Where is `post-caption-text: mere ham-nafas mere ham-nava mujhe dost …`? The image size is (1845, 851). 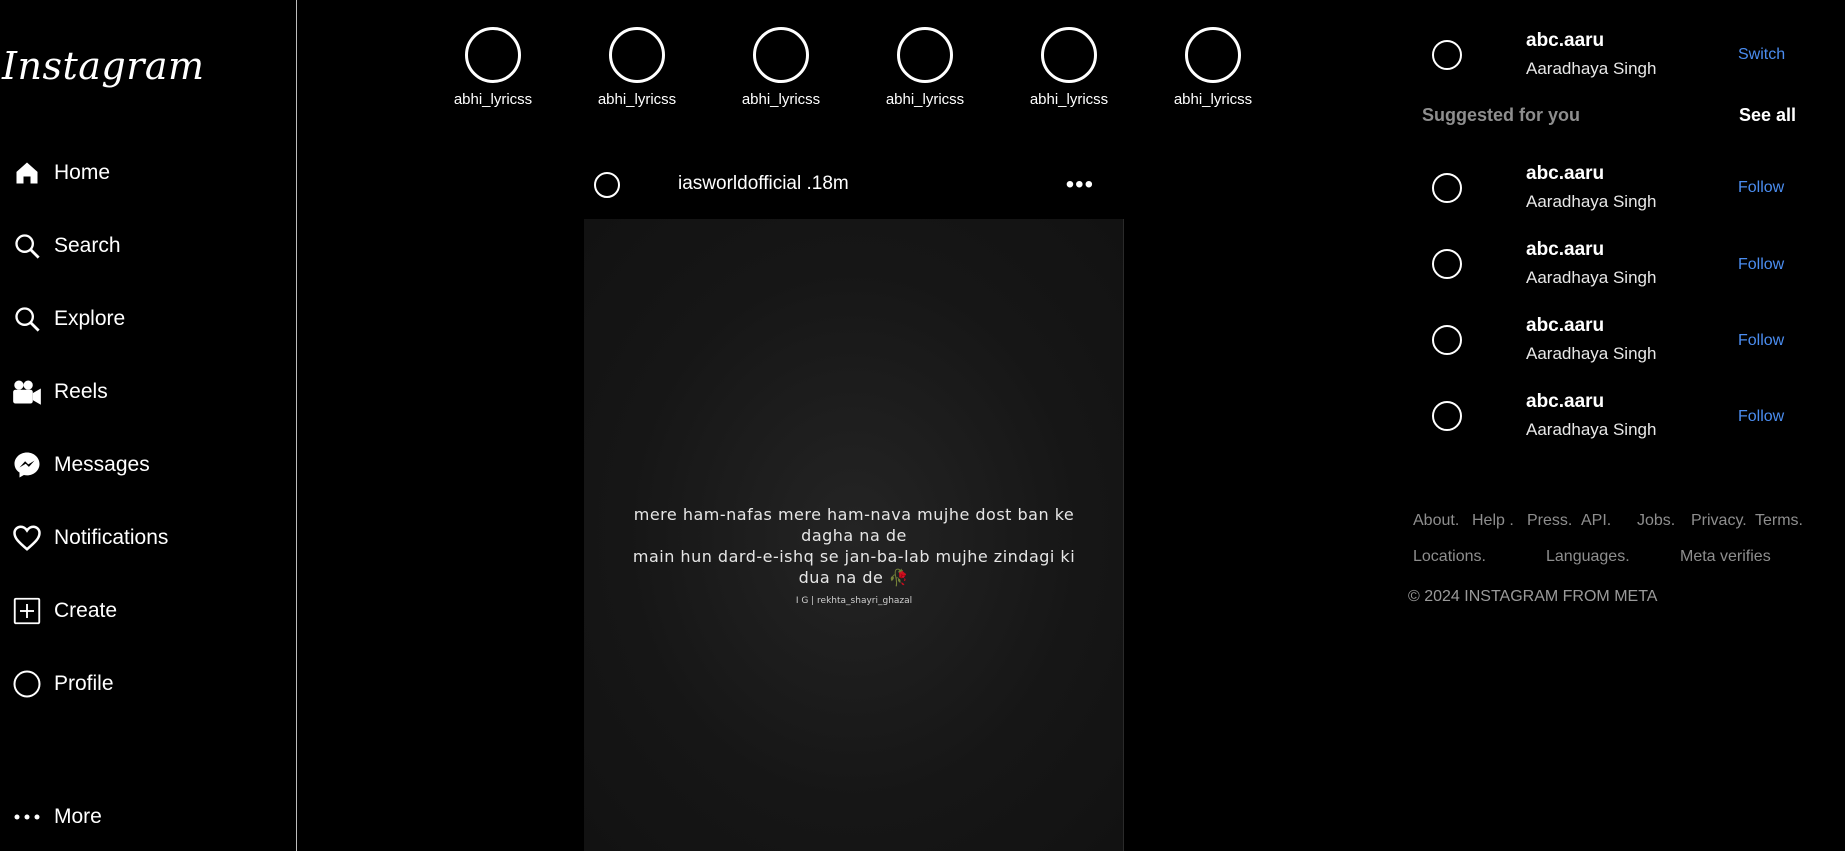
post-caption-text: mere ham-nafas mere ham-nava mujhe dost … is located at coordinates (854, 546).